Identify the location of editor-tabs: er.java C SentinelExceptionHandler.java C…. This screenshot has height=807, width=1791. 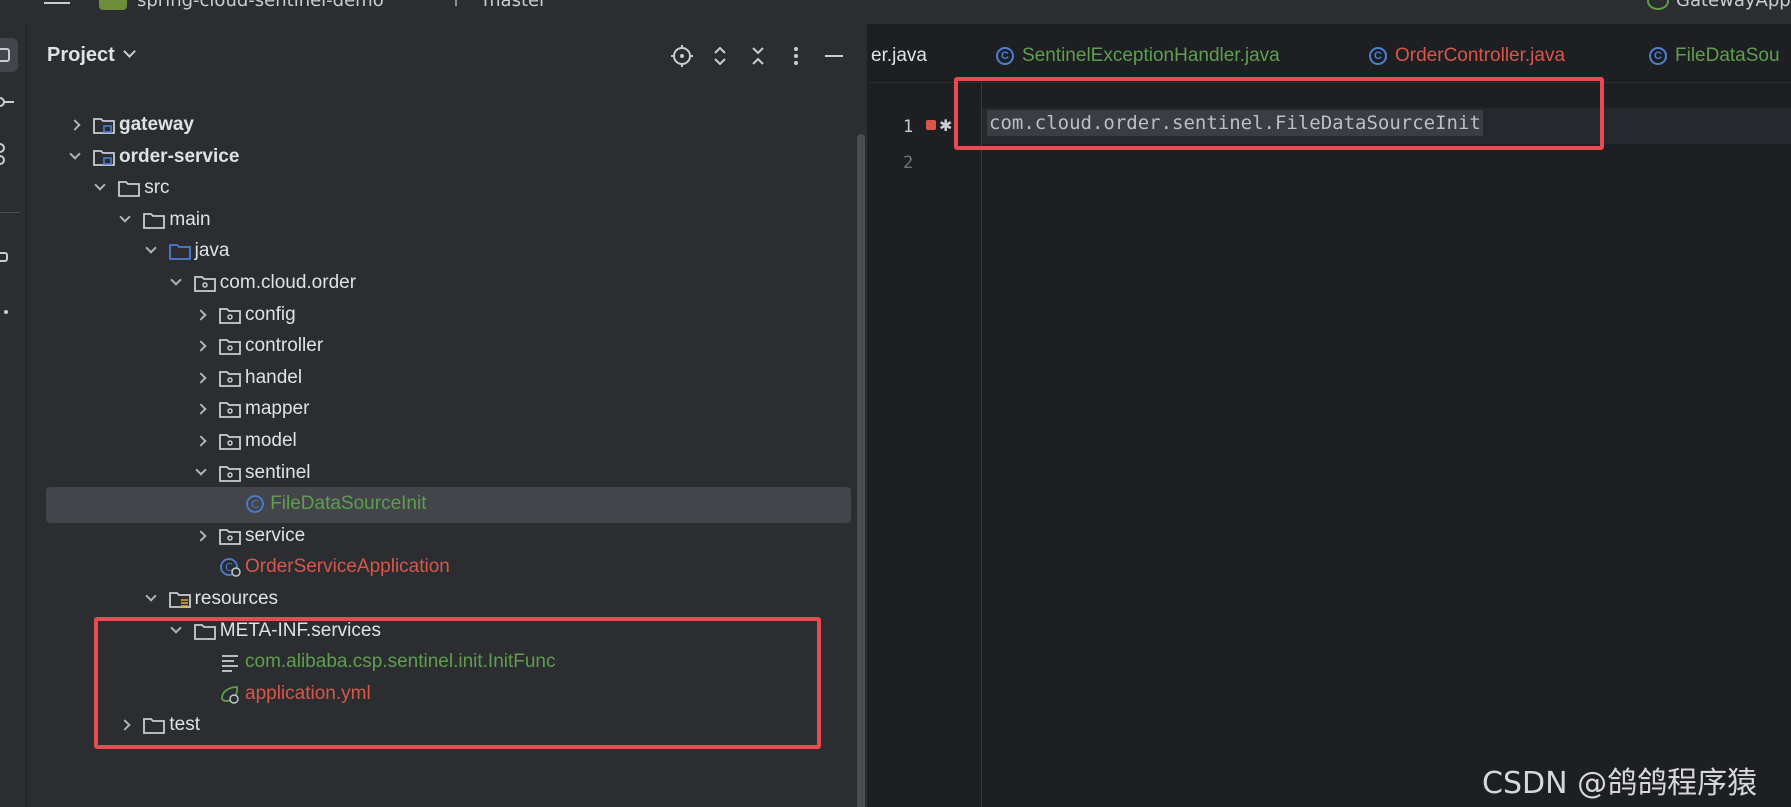
(1330, 53).